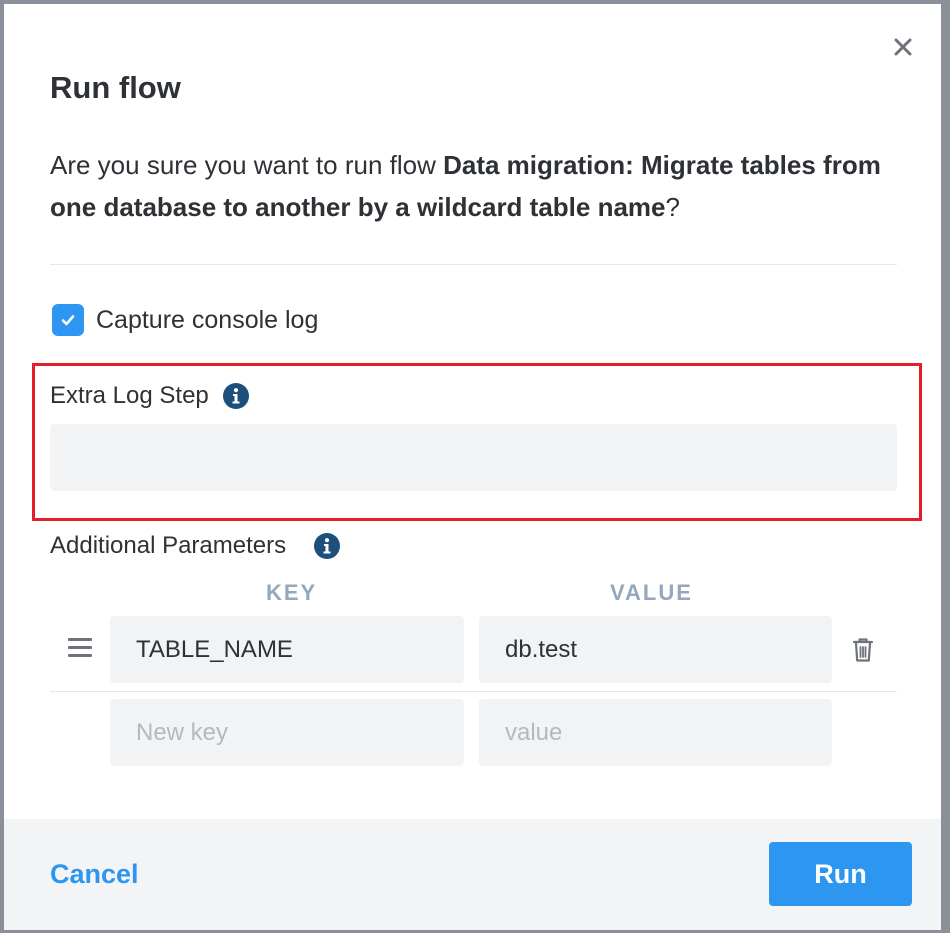 The width and height of the screenshot is (950, 933). Describe the element at coordinates (168, 545) in the screenshot. I see `additional-parameters-label-text: Additional Parameters` at that location.